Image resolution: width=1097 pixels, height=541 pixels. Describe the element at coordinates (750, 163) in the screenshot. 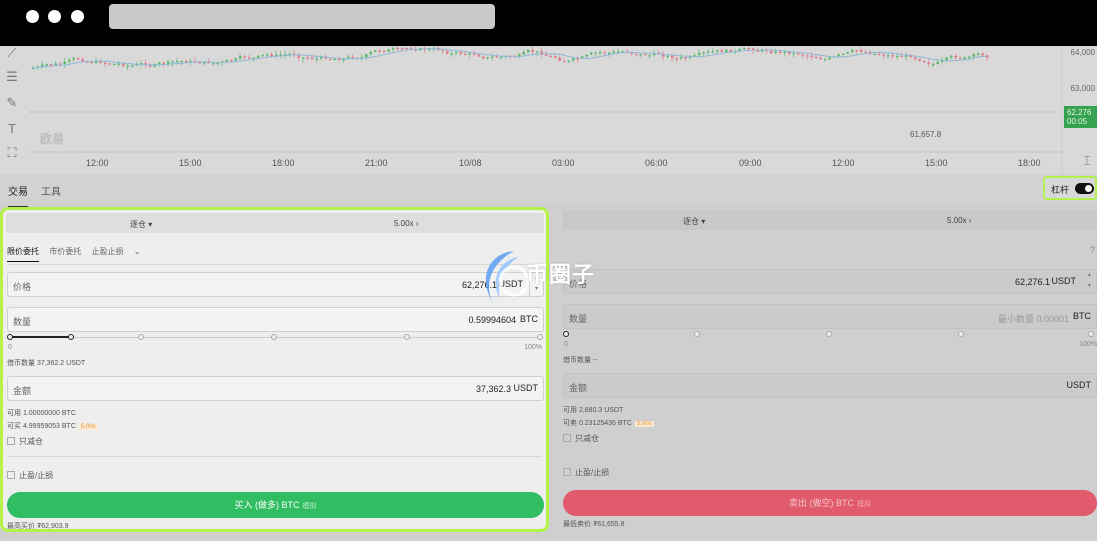

I see `x-tick: 09:00` at that location.